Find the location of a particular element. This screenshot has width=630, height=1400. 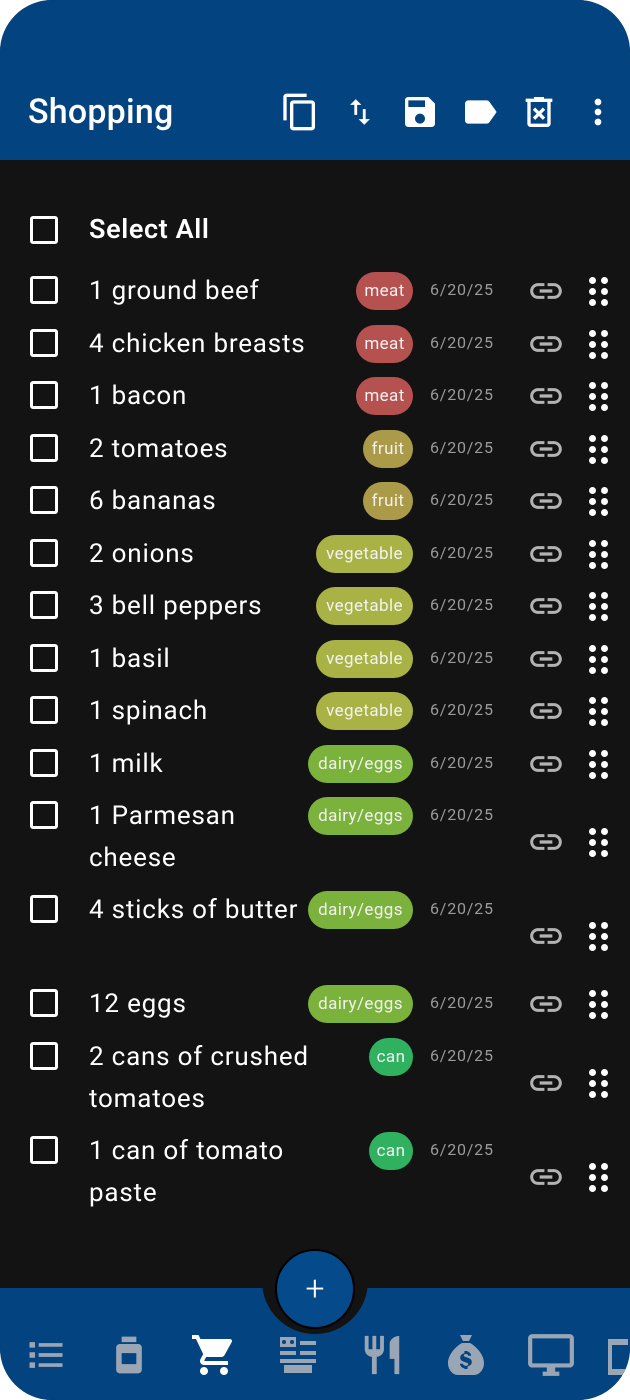

kitchen-icon is located at coordinates (298, 1355).